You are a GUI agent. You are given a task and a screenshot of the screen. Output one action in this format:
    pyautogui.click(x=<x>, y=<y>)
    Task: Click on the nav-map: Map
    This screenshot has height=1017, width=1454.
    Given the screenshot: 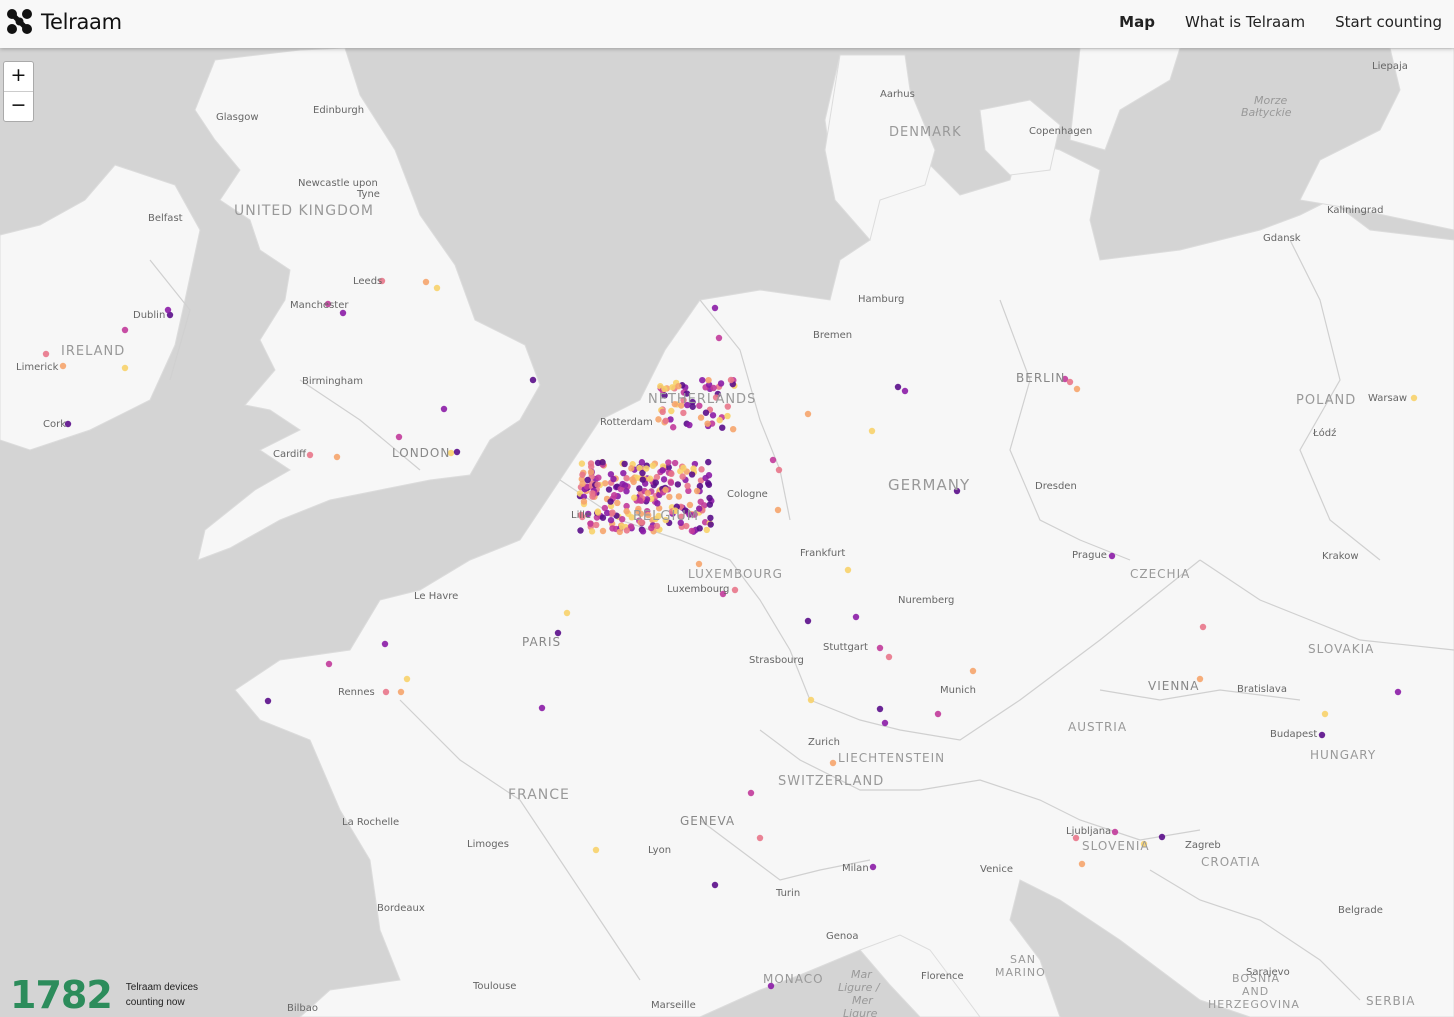 What is the action you would take?
    pyautogui.click(x=1137, y=22)
    